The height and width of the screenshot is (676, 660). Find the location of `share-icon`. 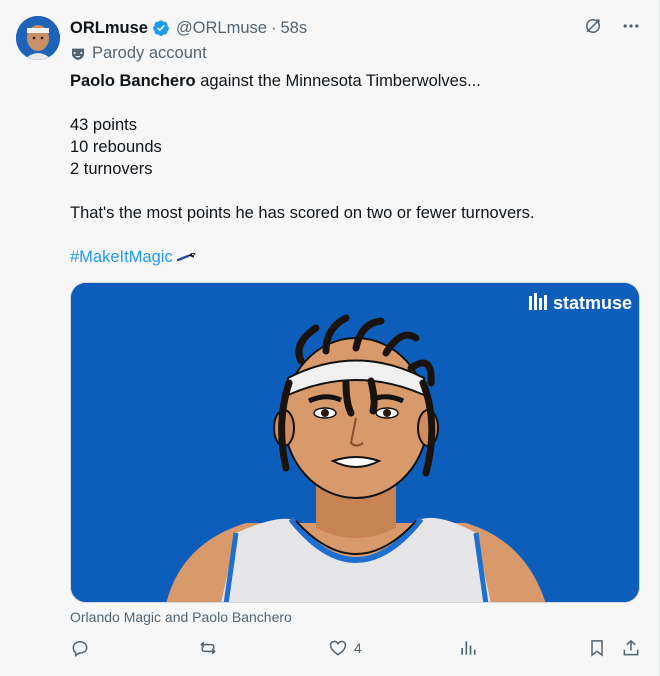

share-icon is located at coordinates (631, 647).